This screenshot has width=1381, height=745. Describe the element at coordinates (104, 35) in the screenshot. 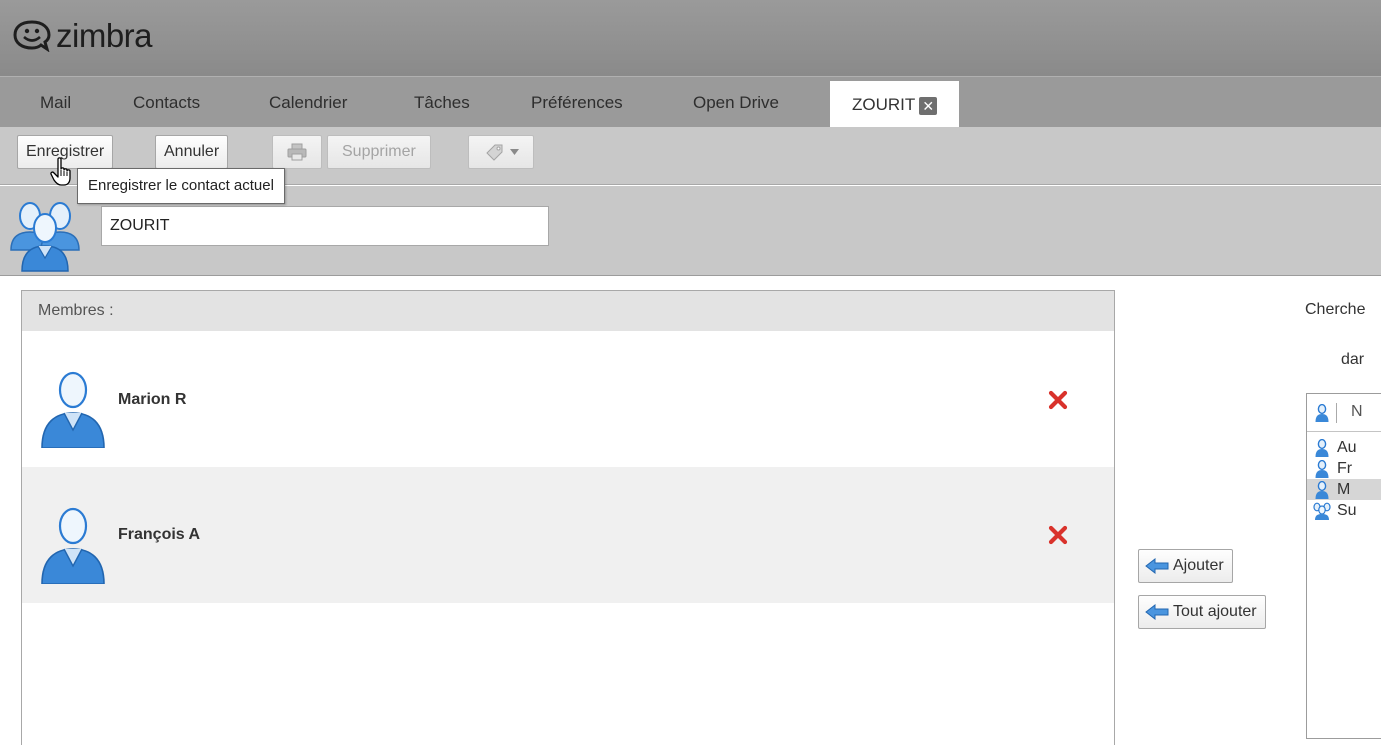

I see `logo-text: zimbra` at that location.